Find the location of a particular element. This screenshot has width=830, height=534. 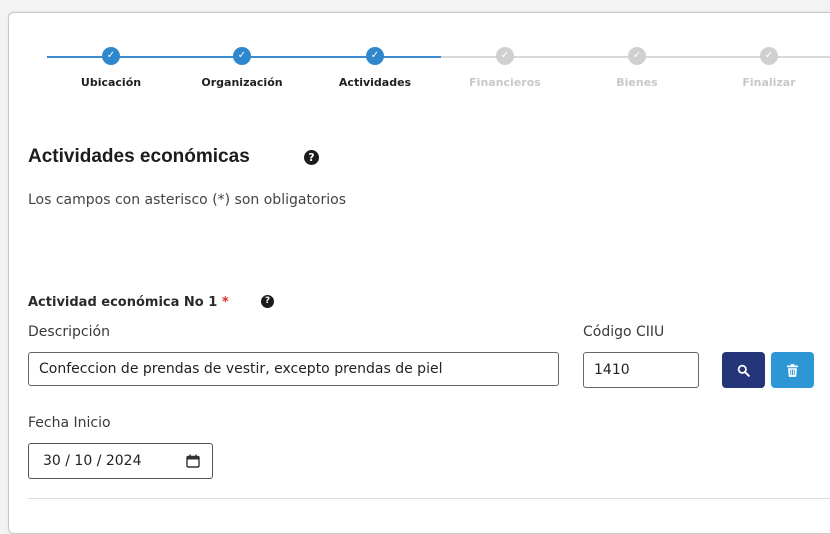

step-finalizar: ✓ Finalizar is located at coordinates (767, 68).